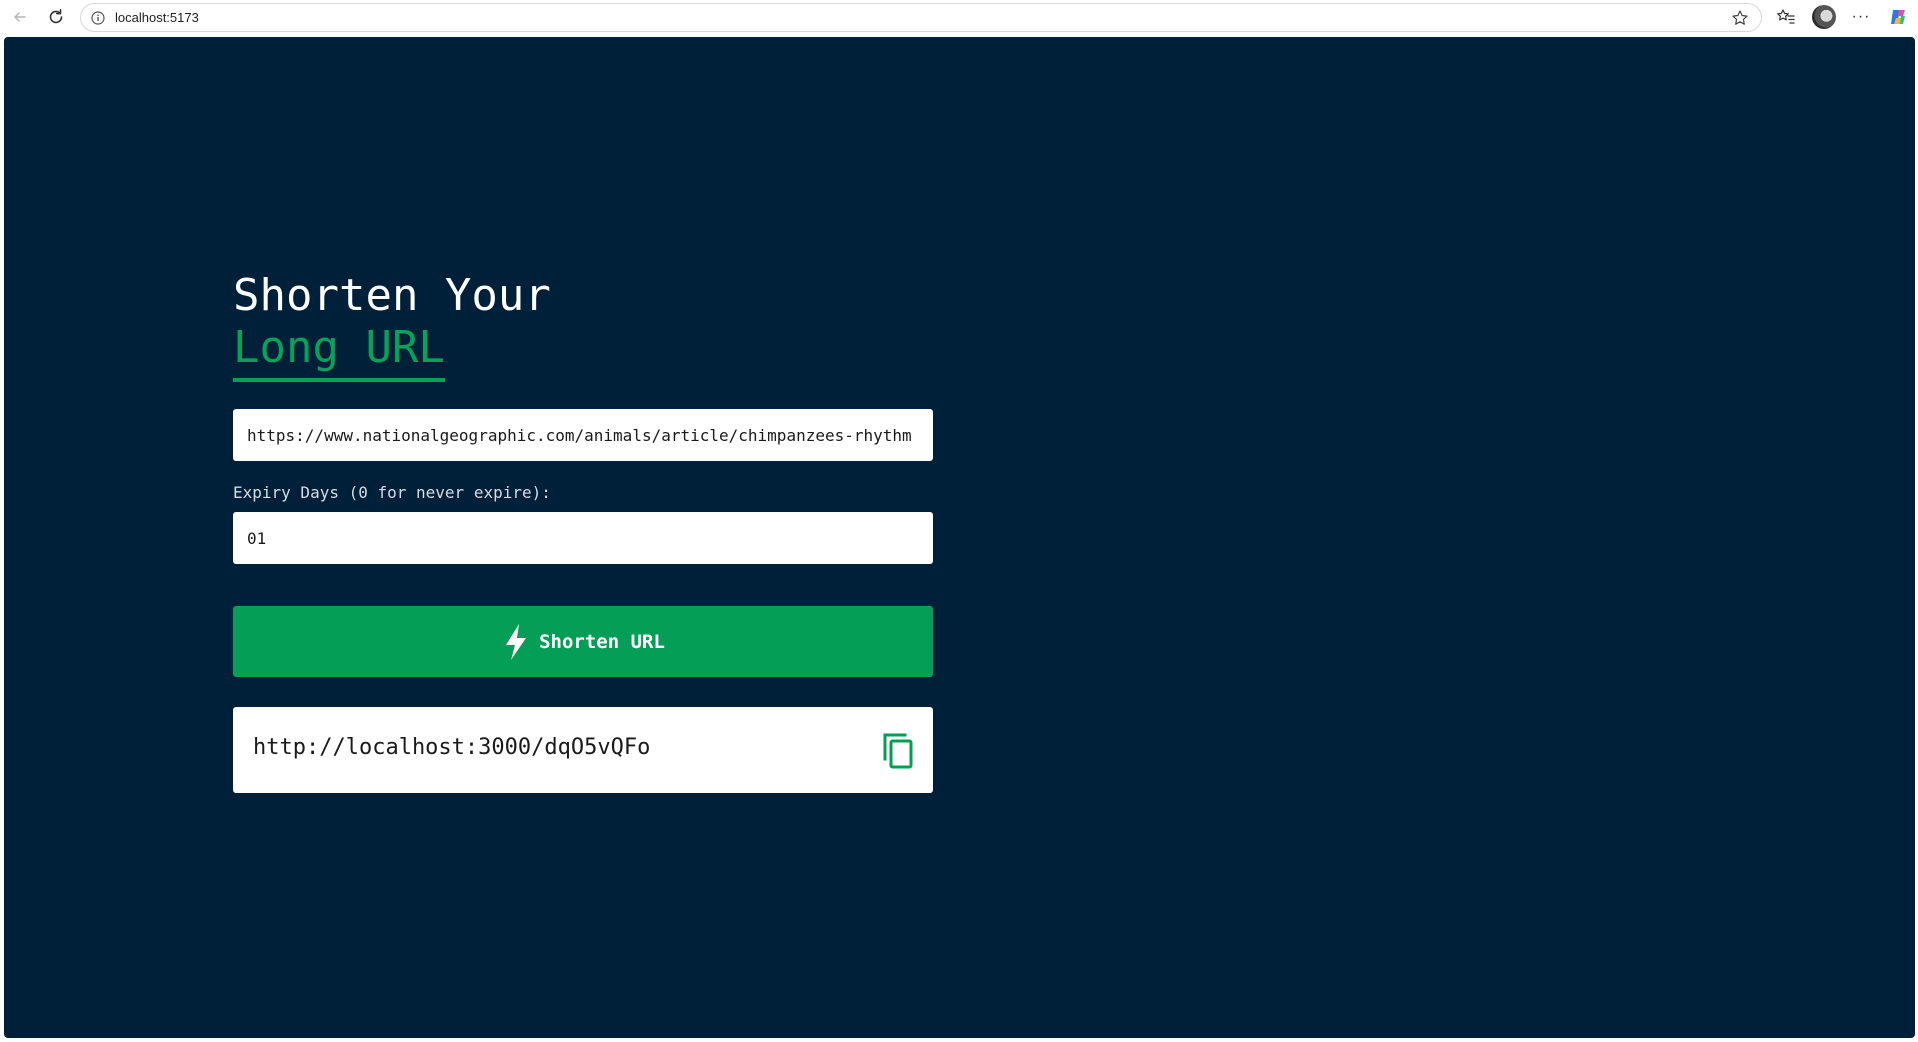  Describe the element at coordinates (583, 435) in the screenshot. I see `long-url-input` at that location.